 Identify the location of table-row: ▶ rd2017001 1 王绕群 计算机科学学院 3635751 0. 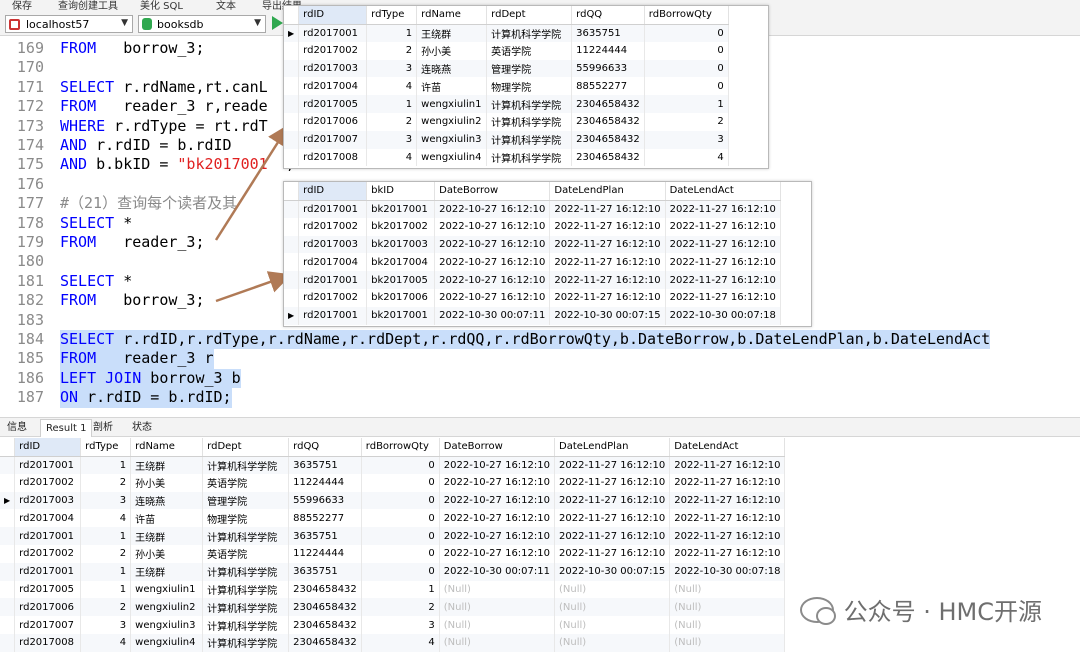
(506, 33).